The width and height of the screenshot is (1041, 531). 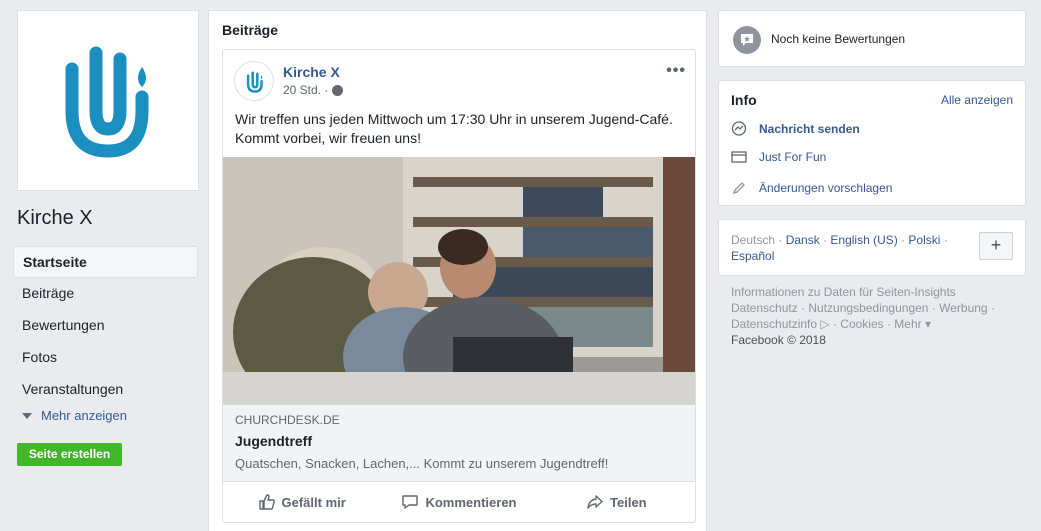 I want to click on thumbs-up-icon, so click(x=266, y=502).